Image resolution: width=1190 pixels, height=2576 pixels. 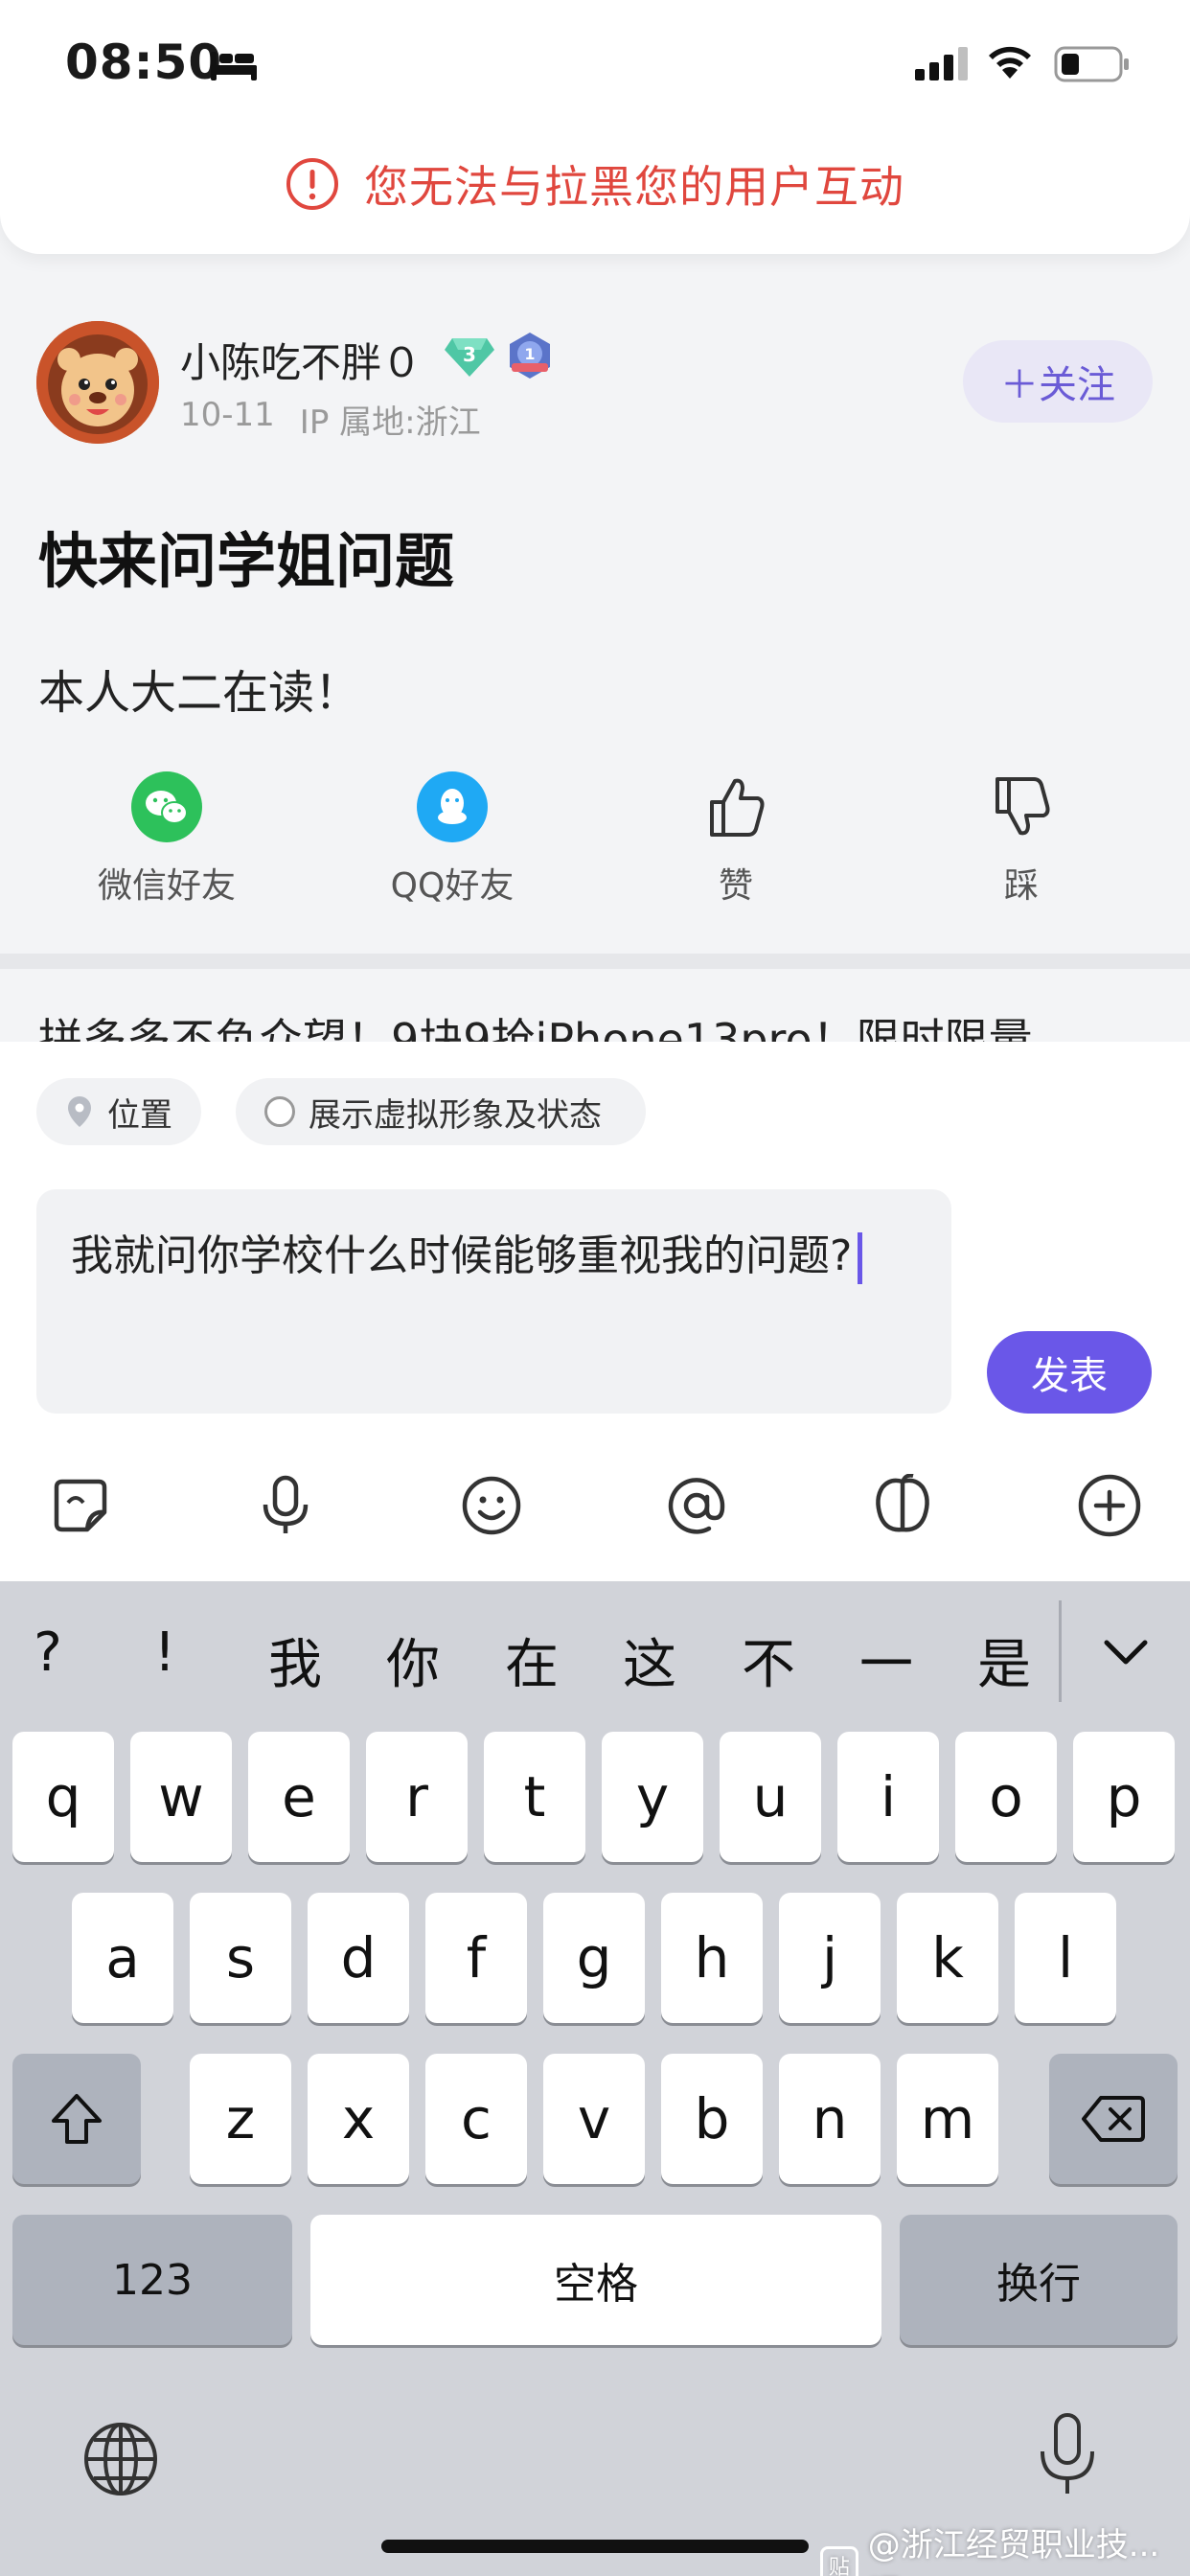 What do you see at coordinates (595, 127) in the screenshot?
I see `top-banner: 08:50 您无法与拉黑您的用户互动` at bounding box center [595, 127].